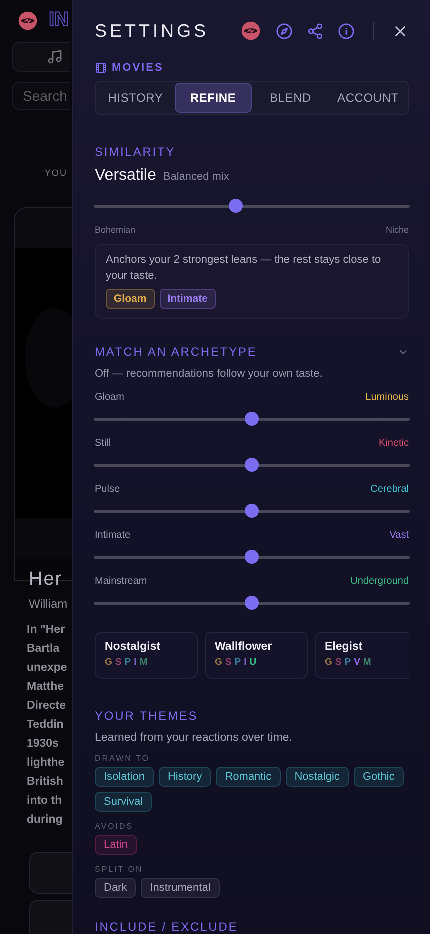 The height and width of the screenshot is (934, 430). I want to click on slider-label: Luminous, so click(387, 397).